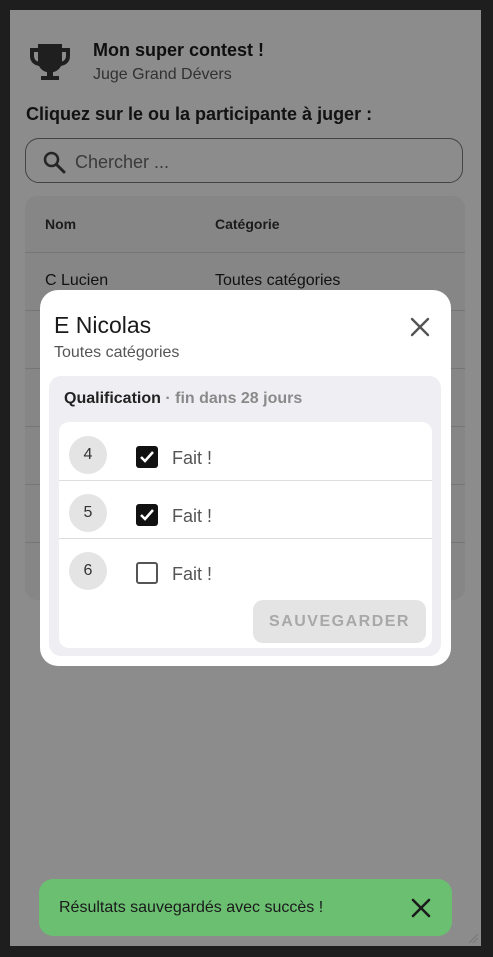  I want to click on phase-name: Qualification, so click(112, 398).